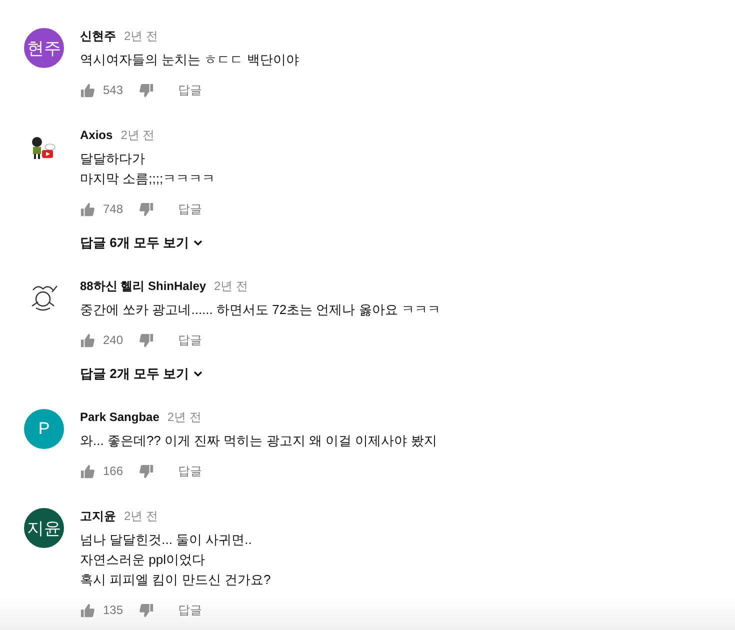 The height and width of the screenshot is (630, 735). Describe the element at coordinates (98, 36) in the screenshot. I see `author-name: 신현주` at that location.